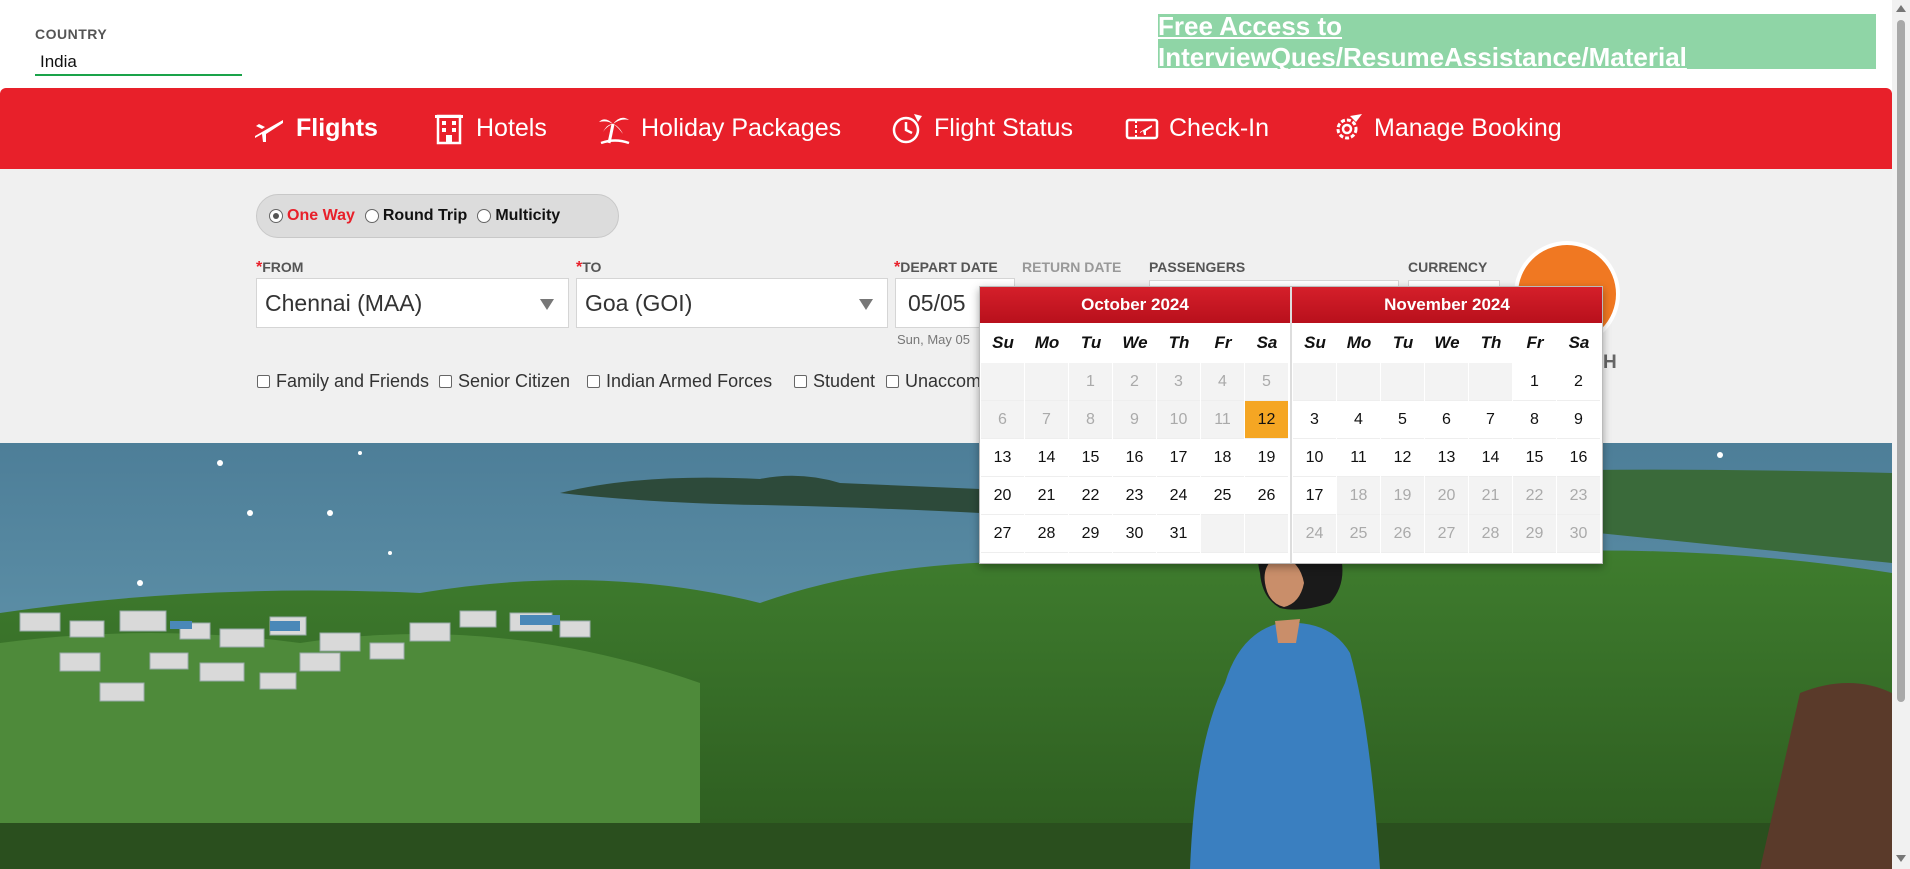  Describe the element at coordinates (719, 128) in the screenshot. I see `nav-holiday-packages: Holiday Packages` at that location.